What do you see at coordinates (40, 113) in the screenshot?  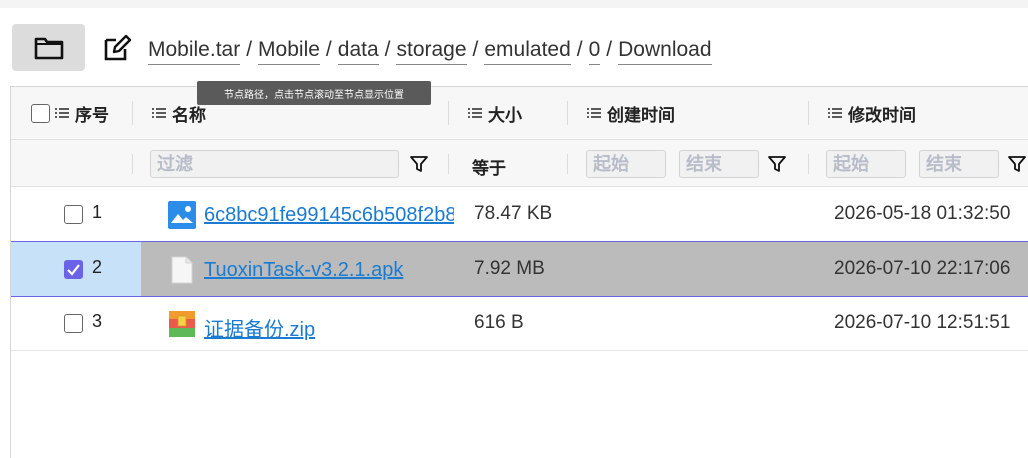 I see `select-all-checkbox` at bounding box center [40, 113].